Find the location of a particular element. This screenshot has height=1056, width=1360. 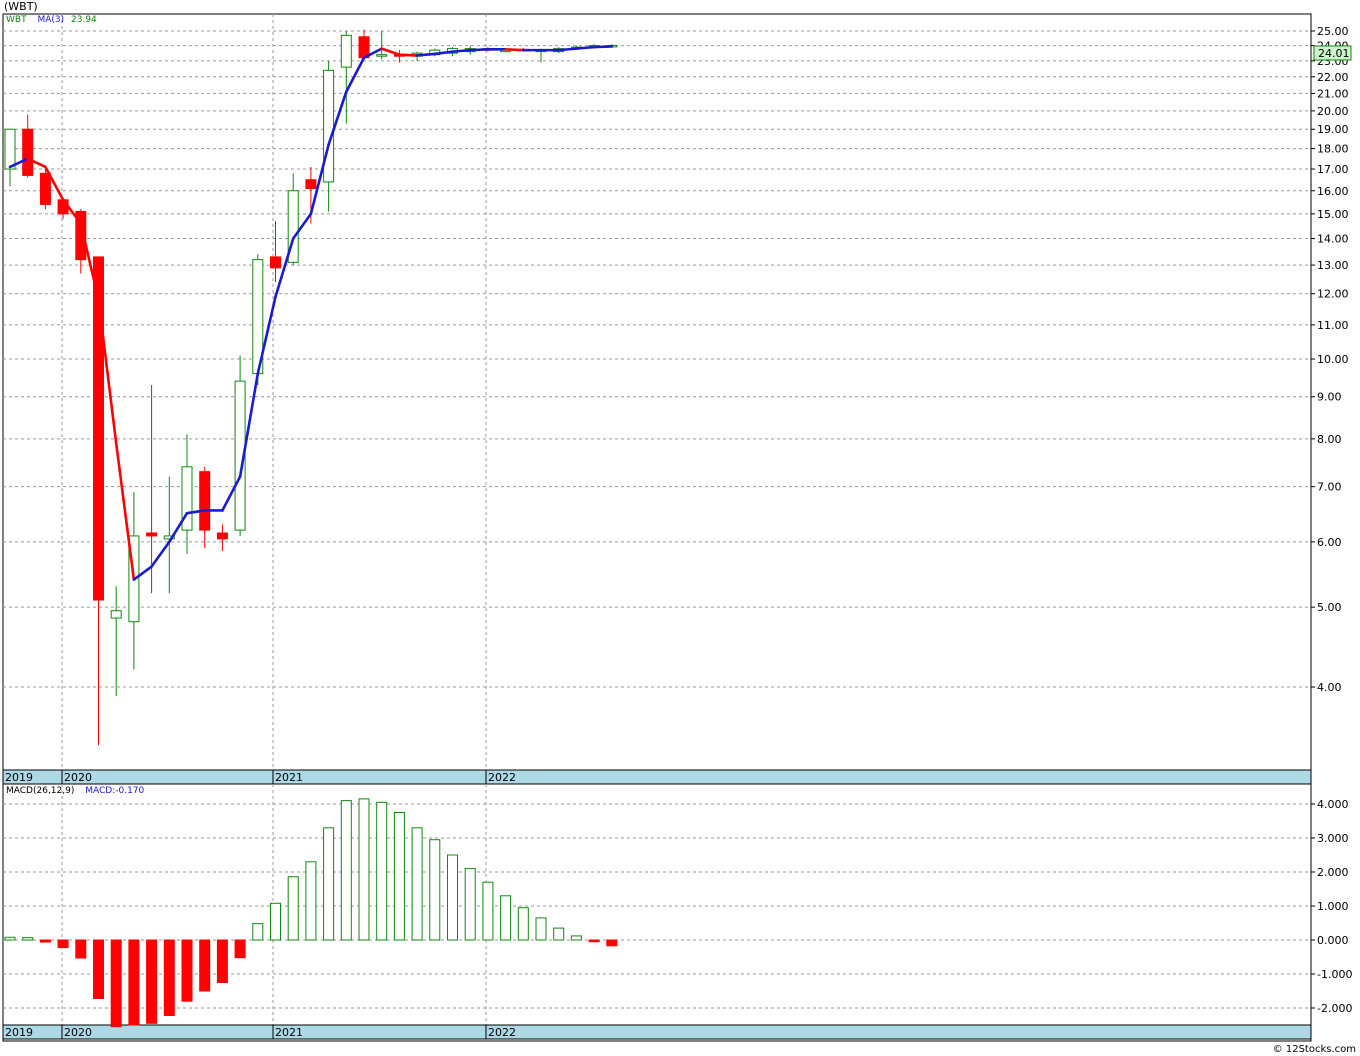

macd-tick-label: 3.000 is located at coordinates (1333, 838).